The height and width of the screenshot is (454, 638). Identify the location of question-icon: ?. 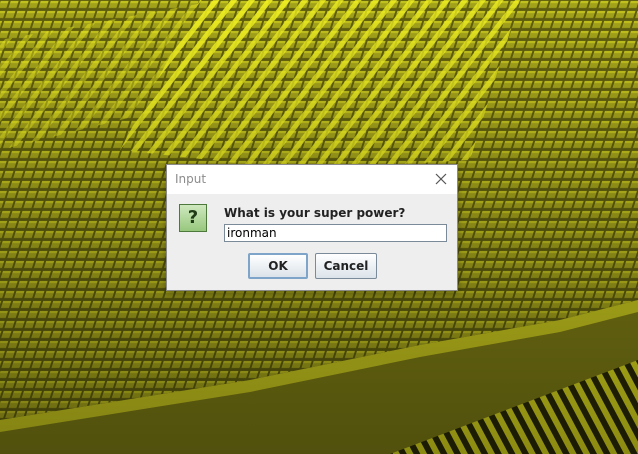
(193, 218).